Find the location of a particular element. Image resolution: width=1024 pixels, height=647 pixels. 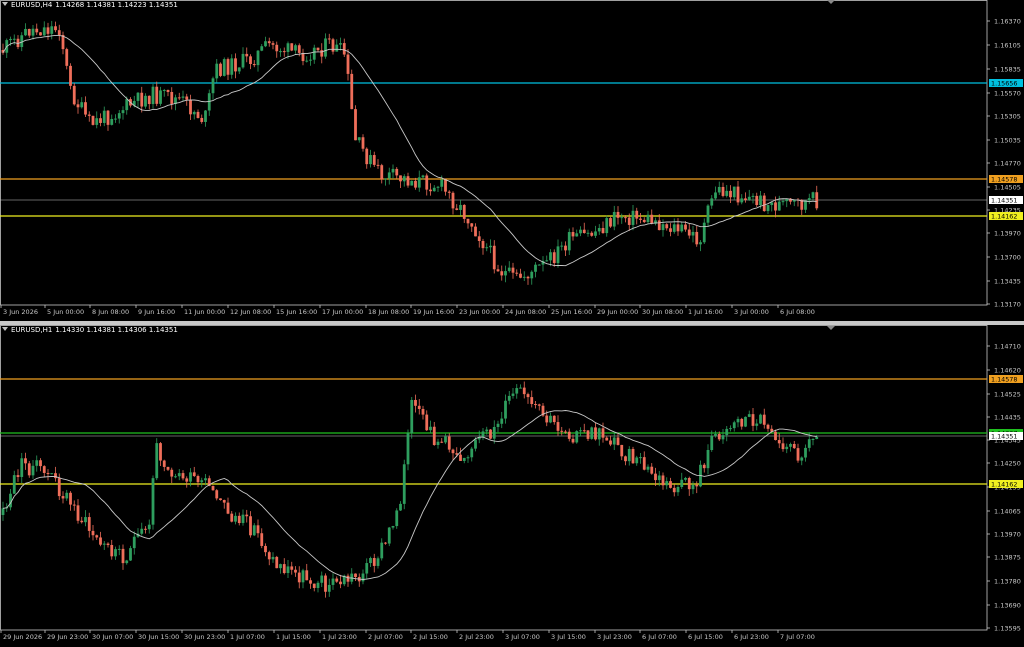

time-axis-tick-label: 30 Jun 07:00 is located at coordinates (112, 637).